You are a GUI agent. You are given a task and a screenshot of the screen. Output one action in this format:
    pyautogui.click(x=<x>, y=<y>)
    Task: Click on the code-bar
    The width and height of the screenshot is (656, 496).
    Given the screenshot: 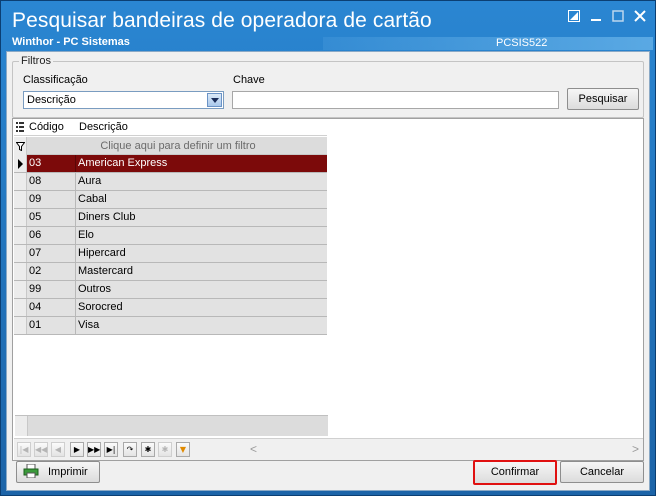 What is the action you would take?
    pyautogui.click(x=488, y=43)
    